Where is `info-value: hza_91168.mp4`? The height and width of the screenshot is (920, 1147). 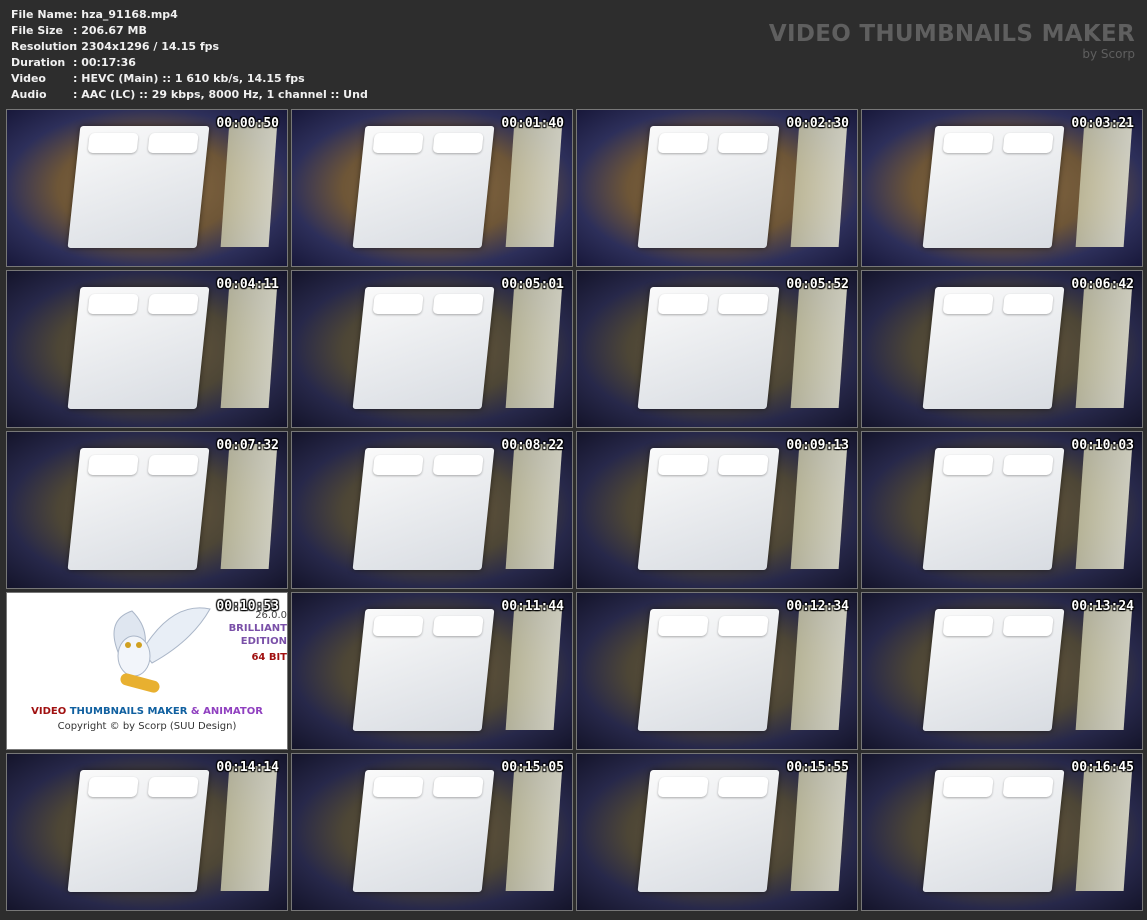
info-value: hza_91168.mp4 is located at coordinates (129, 14).